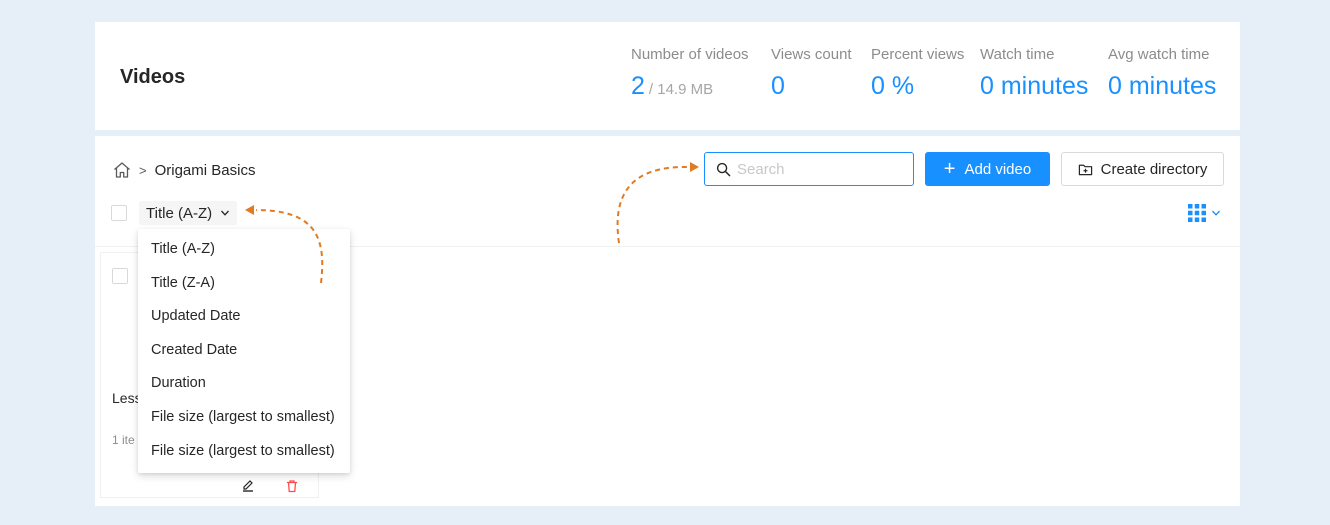  I want to click on plus-icon: +, so click(949, 169).